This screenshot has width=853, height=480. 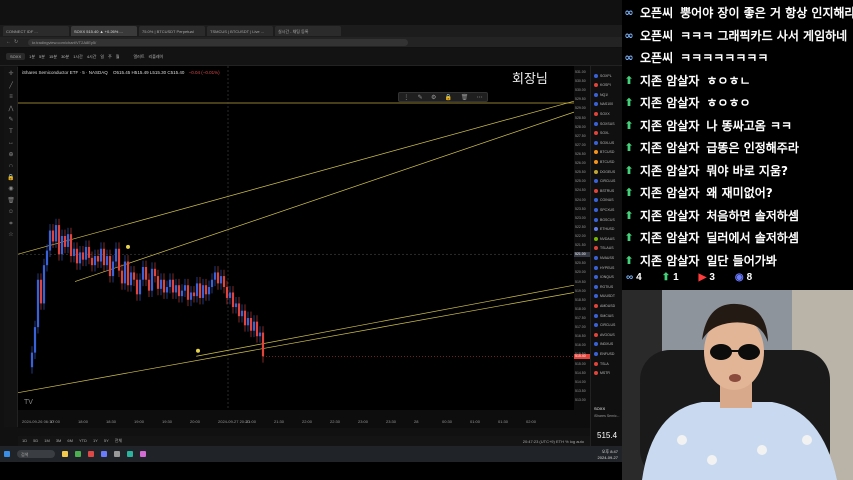 I want to click on range-button: 1D, so click(x=24, y=441).